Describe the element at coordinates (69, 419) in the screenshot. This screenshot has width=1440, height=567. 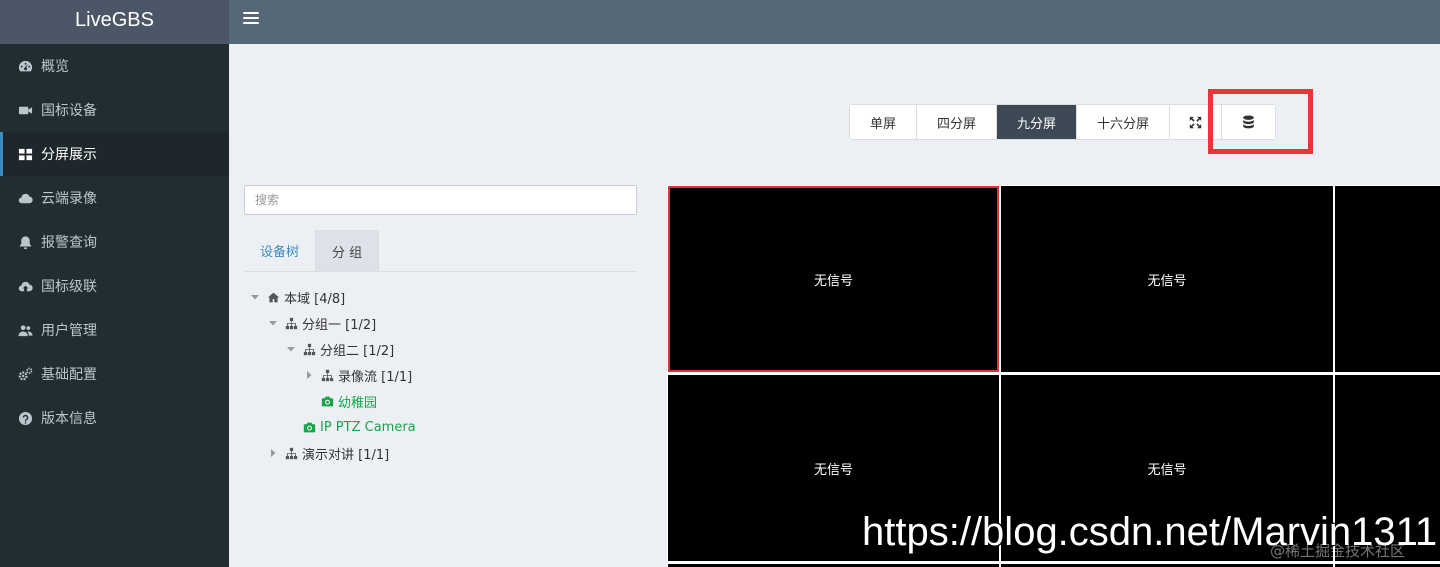
I see `sidebar-item-label: 版本信息` at that location.